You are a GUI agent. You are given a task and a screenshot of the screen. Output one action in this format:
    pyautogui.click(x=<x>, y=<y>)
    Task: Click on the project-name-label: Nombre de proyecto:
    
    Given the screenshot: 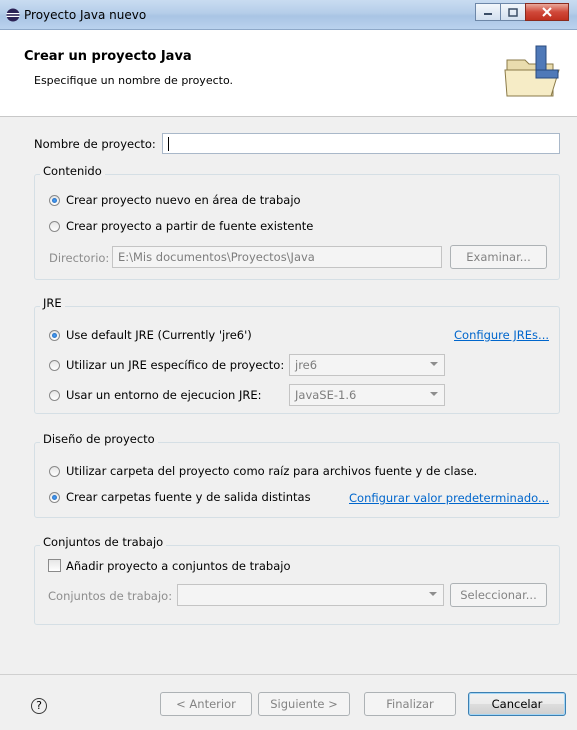 What is the action you would take?
    pyautogui.click(x=95, y=144)
    